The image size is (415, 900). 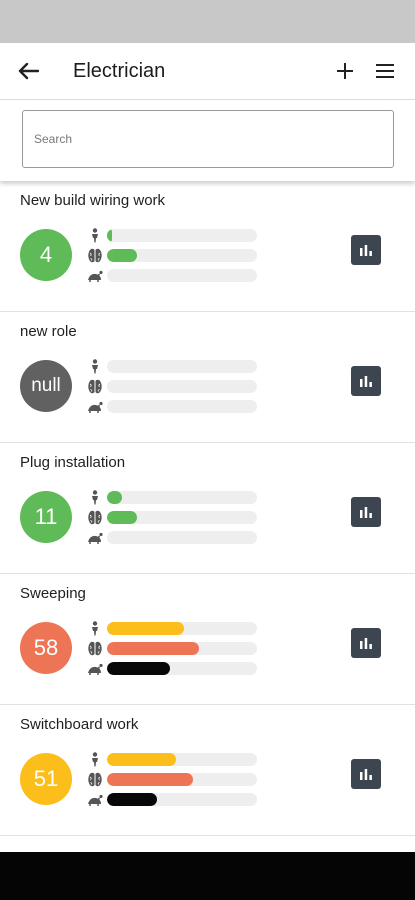 I want to click on role-row: New build wiring work 4, so click(x=207, y=246).